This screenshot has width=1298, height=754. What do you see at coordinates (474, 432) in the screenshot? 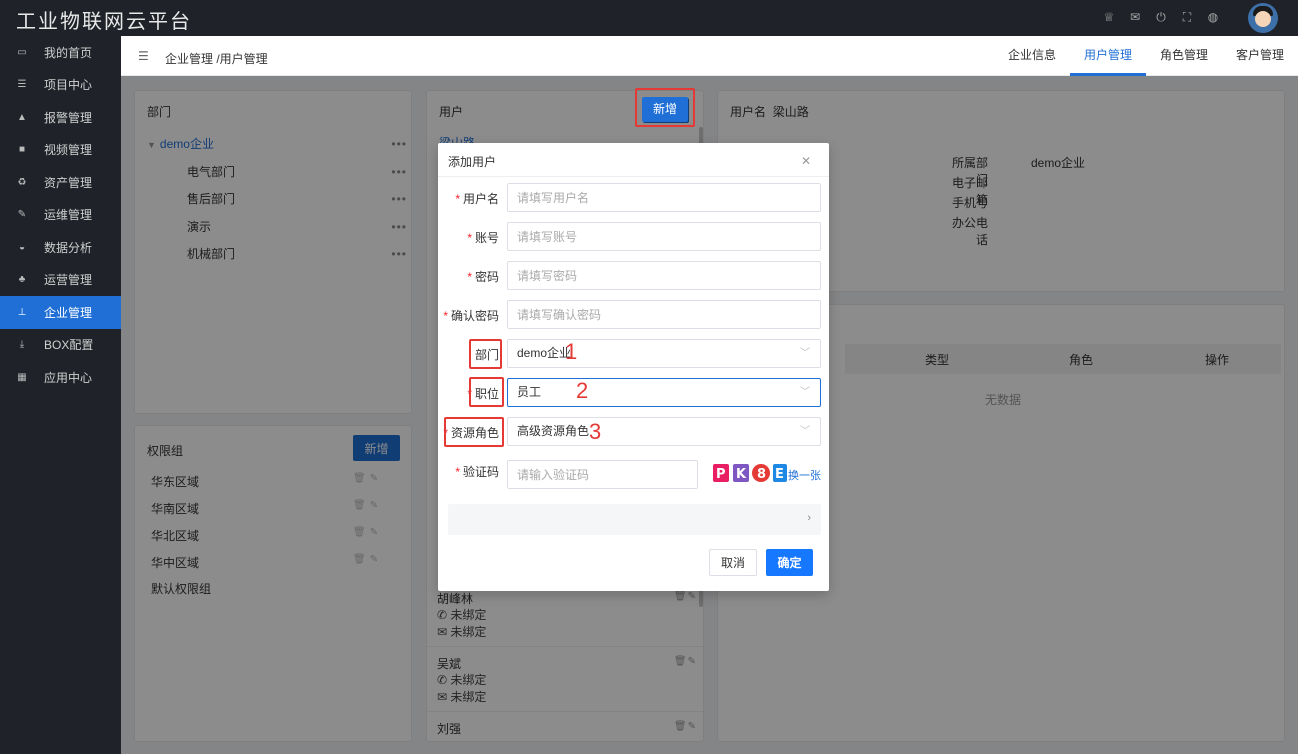
I see `annotation-box-resource-role` at bounding box center [474, 432].